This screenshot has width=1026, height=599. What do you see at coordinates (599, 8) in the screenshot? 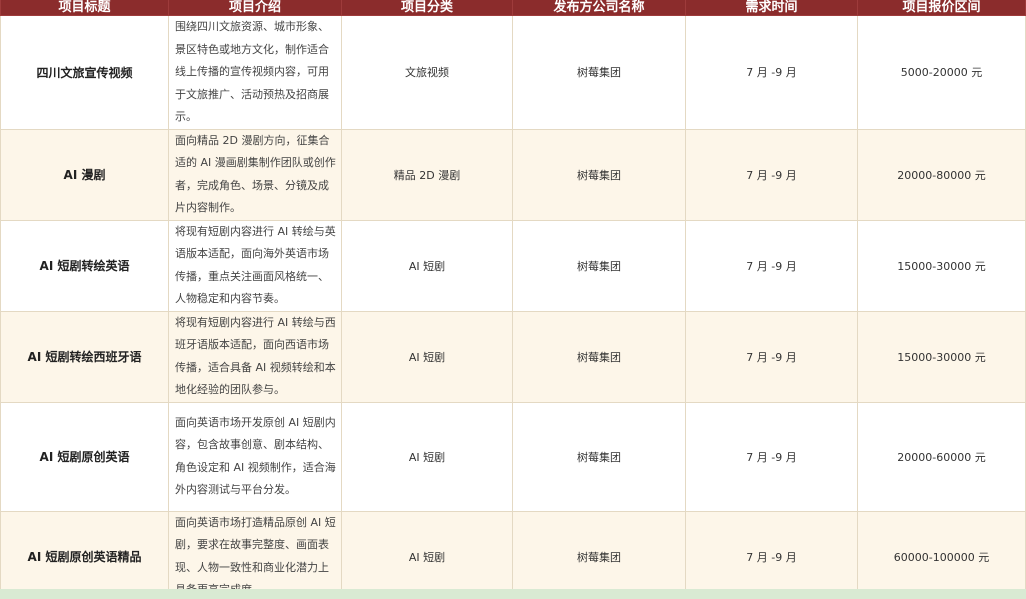
I see `col-header-company: 发布方公司名称` at bounding box center [599, 8].